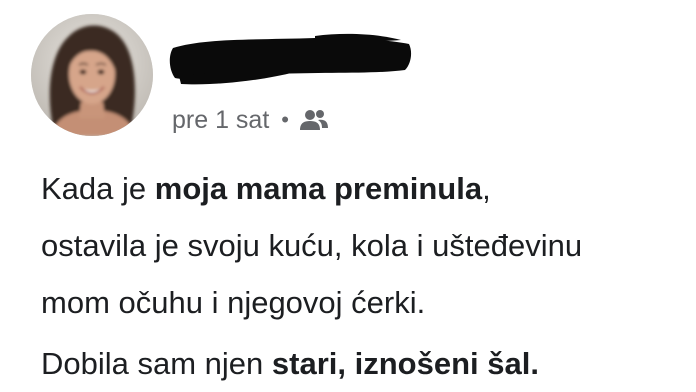  Describe the element at coordinates (314, 120) in the screenshot. I see `friends-icon` at that location.